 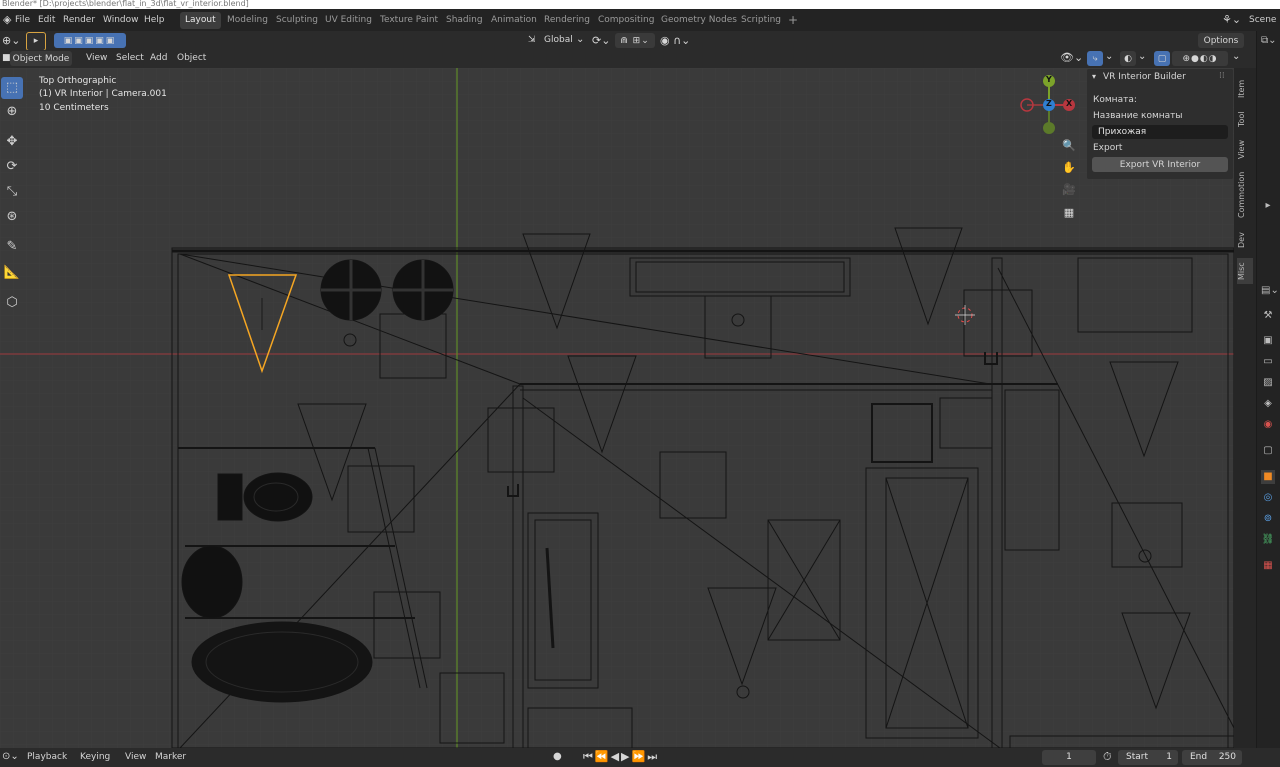 What do you see at coordinates (121, 20) in the screenshot?
I see `menu-window: Window` at bounding box center [121, 20].